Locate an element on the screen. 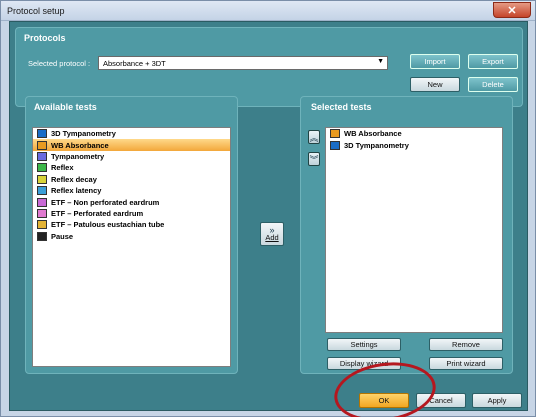 Image resolution: width=536 pixels, height=417 pixels. apply-button: Apply is located at coordinates (497, 400).